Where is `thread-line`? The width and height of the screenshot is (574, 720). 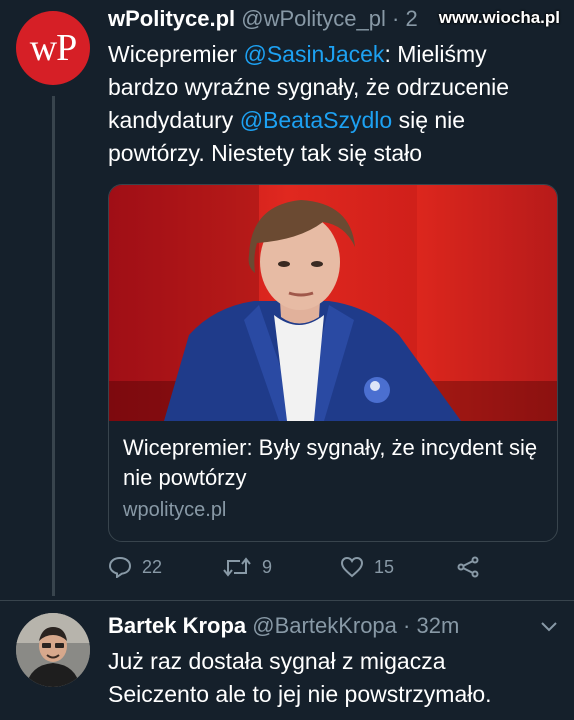
thread-line is located at coordinates (53, 346).